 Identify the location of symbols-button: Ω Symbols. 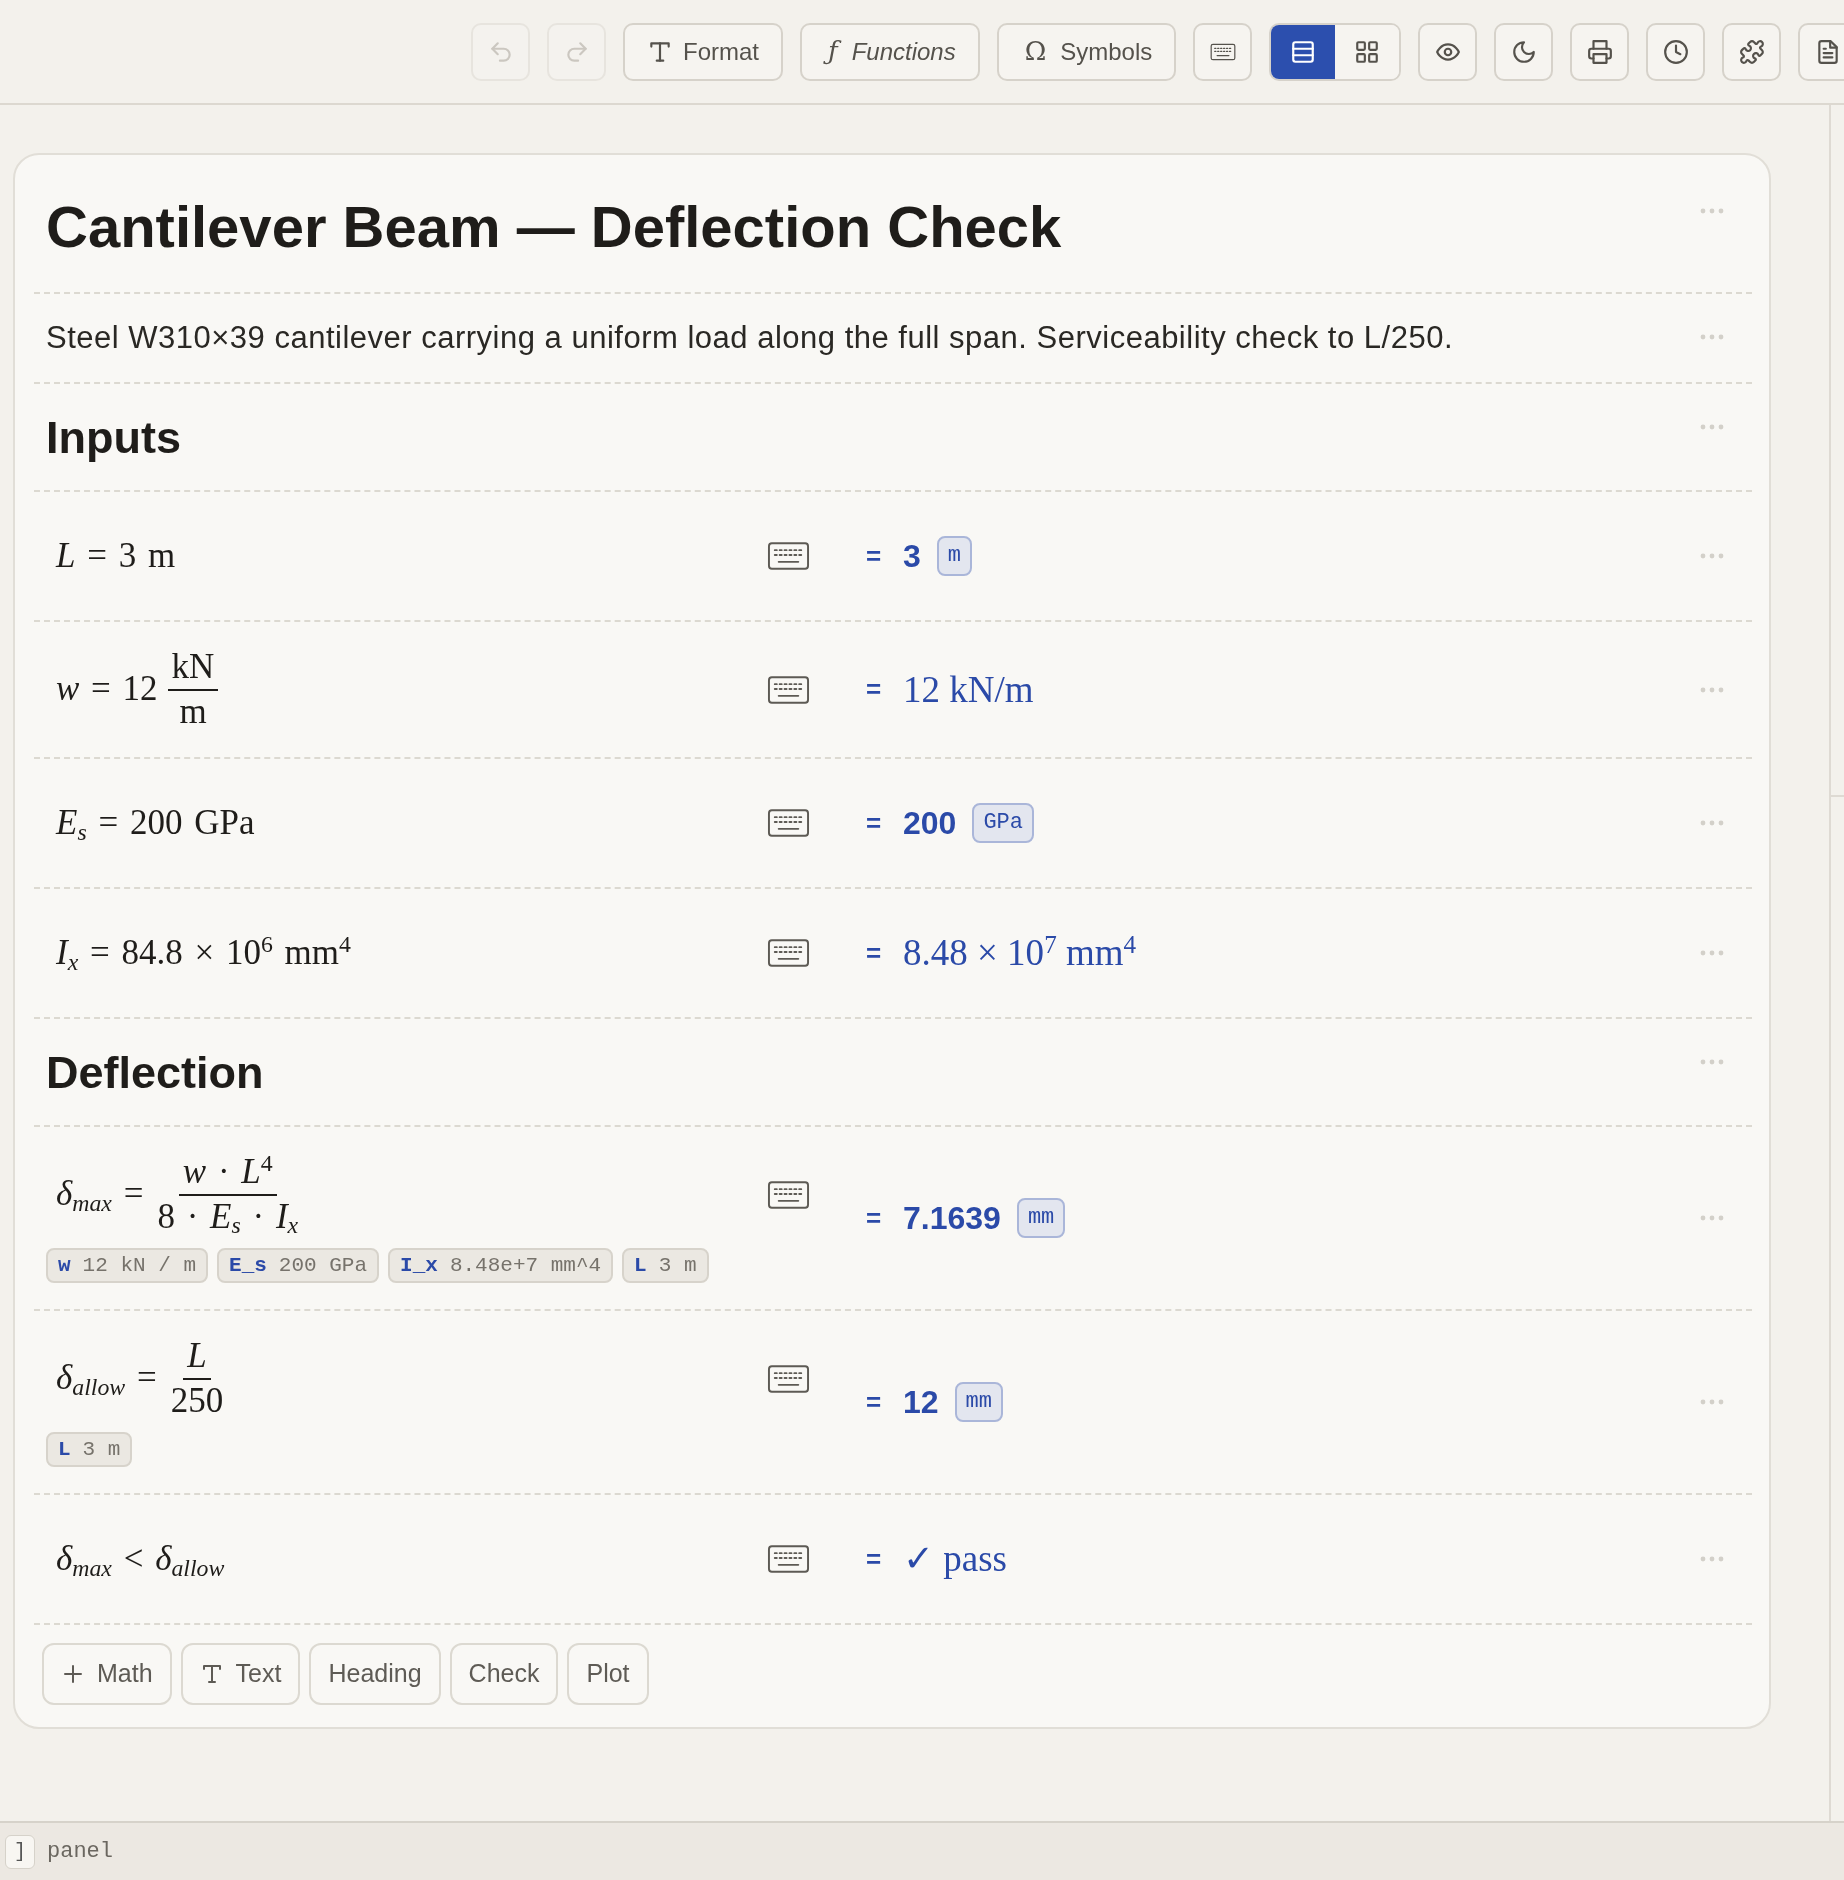
(1086, 51).